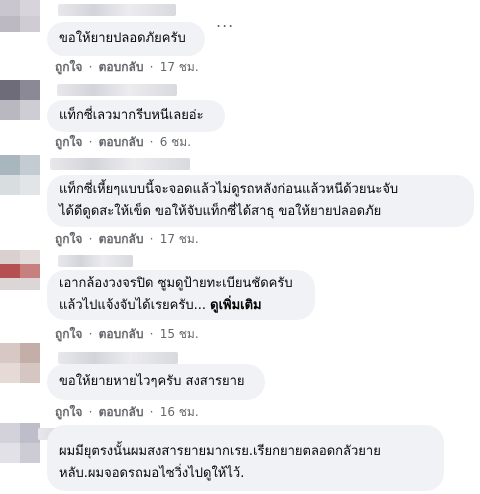  I want to click on comment-text: ขอให้ยายปลอดภัยครับ, so click(122, 38).